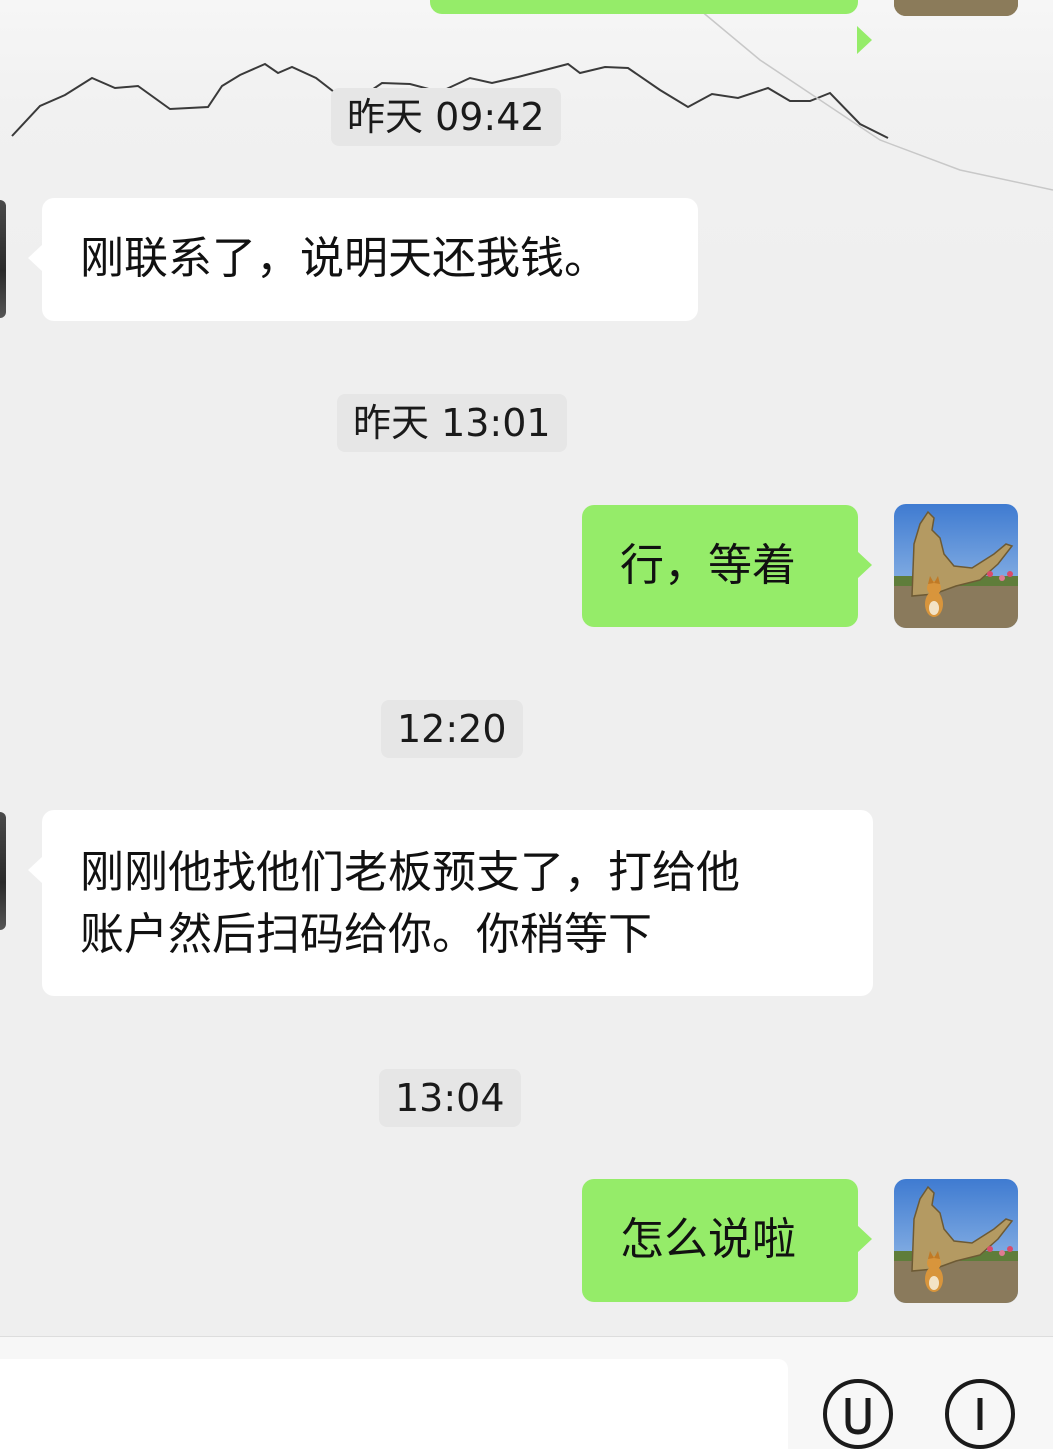 This screenshot has height=1449, width=1053. What do you see at coordinates (446, 117) in the screenshot?
I see `timestamp-1: 昨天 09:42` at bounding box center [446, 117].